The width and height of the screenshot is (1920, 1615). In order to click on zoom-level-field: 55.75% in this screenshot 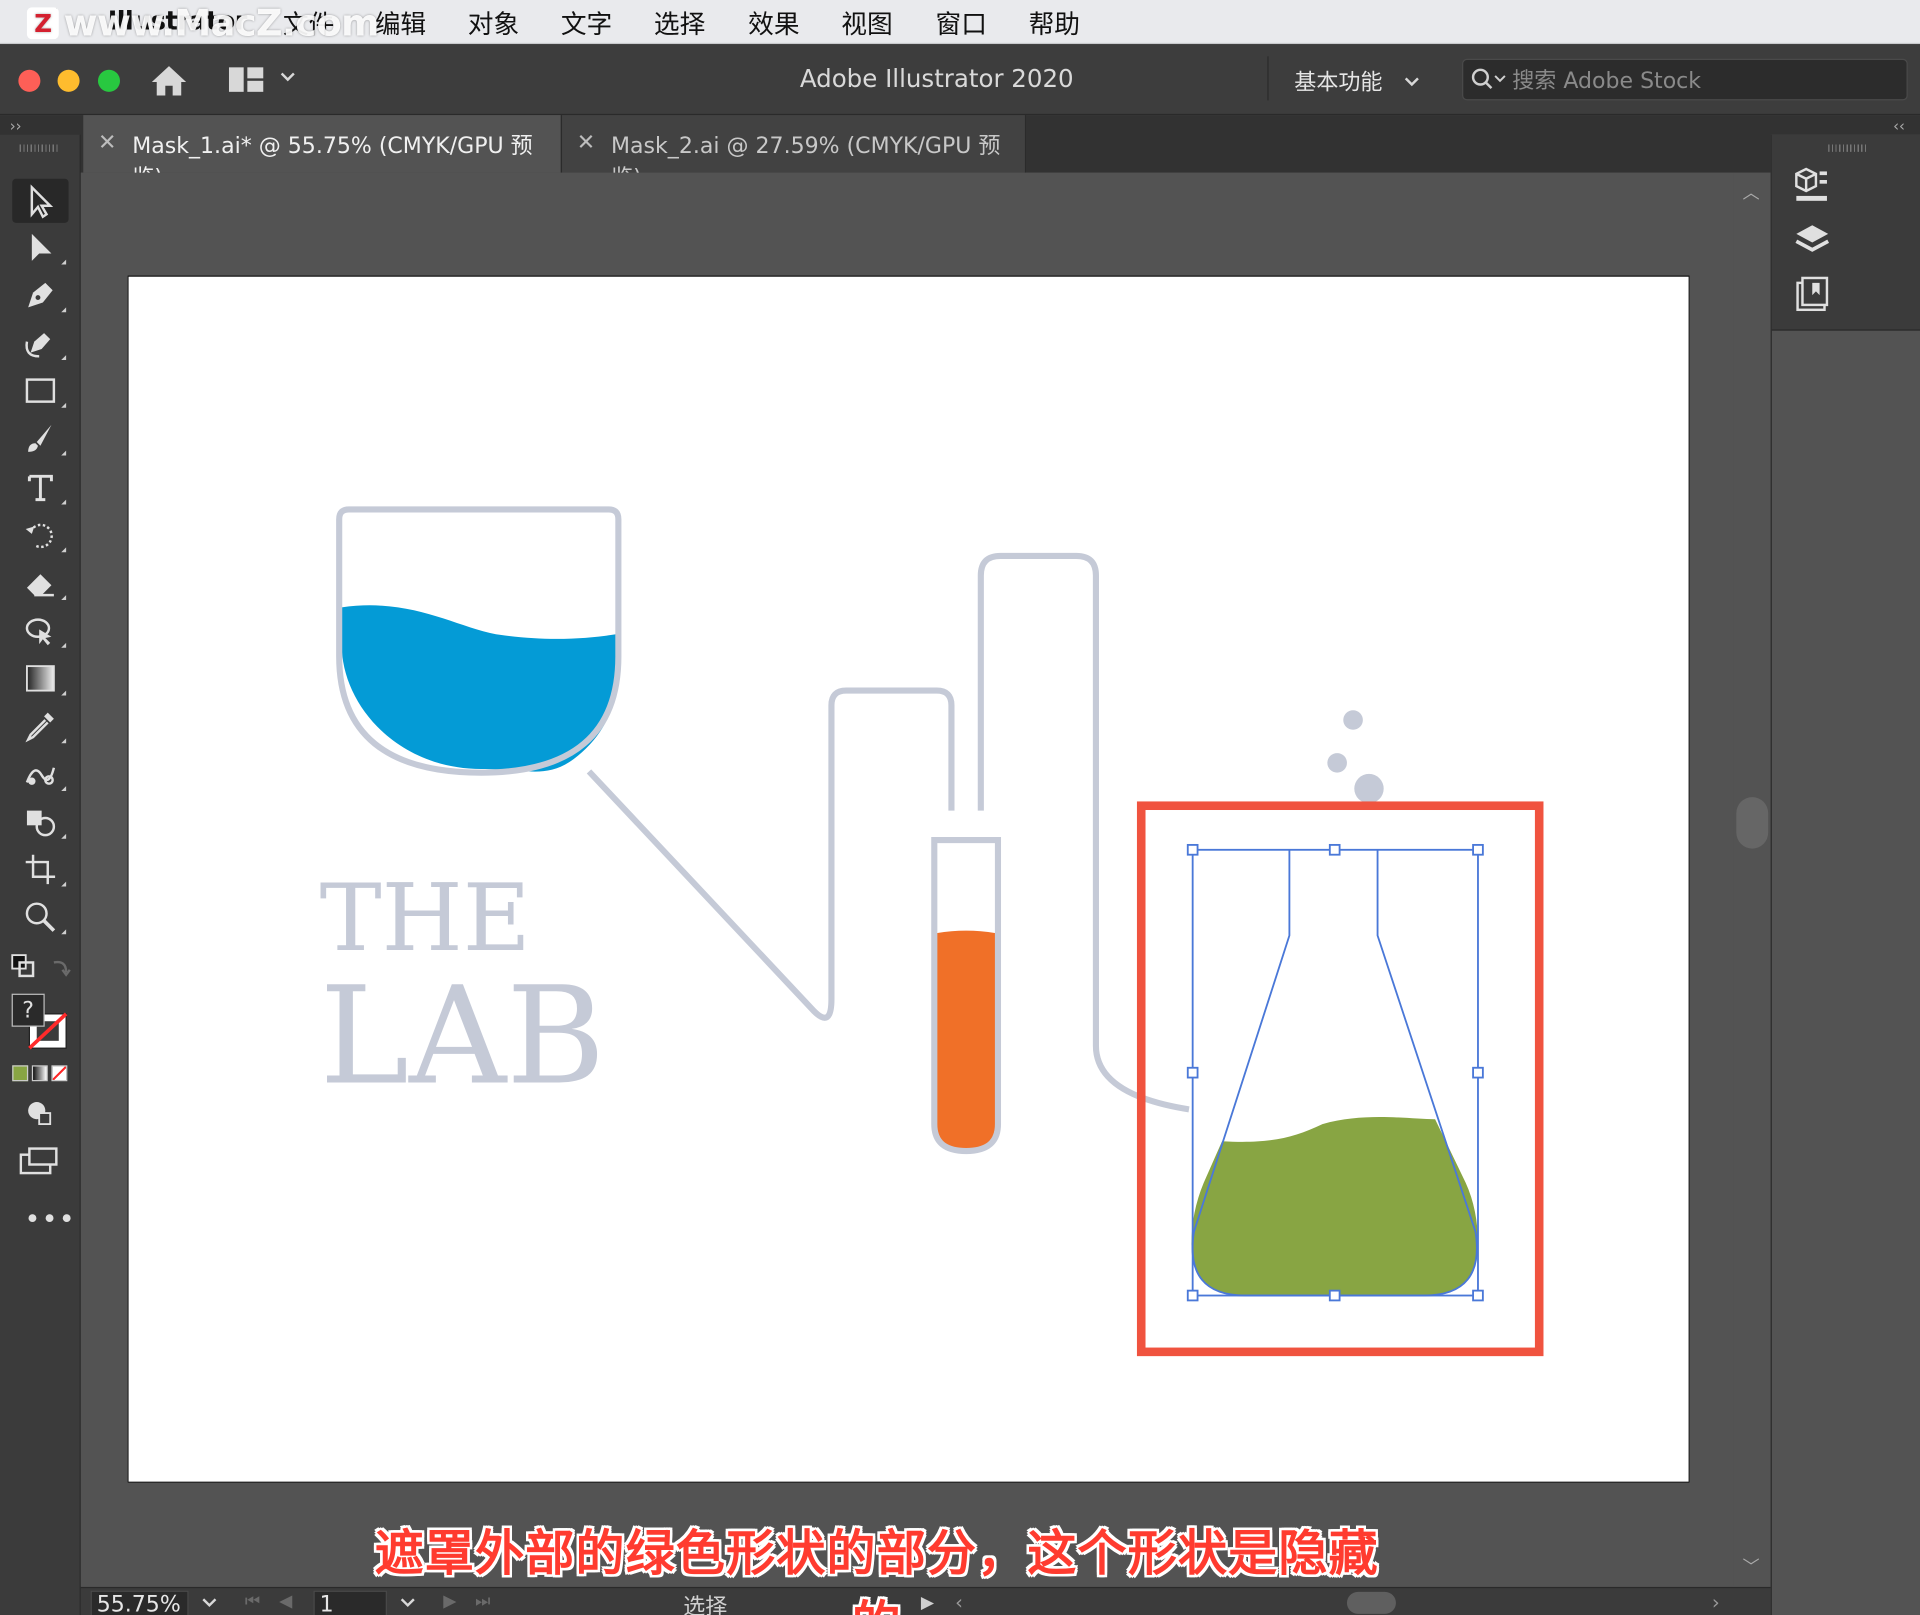, I will do `click(139, 1602)`.